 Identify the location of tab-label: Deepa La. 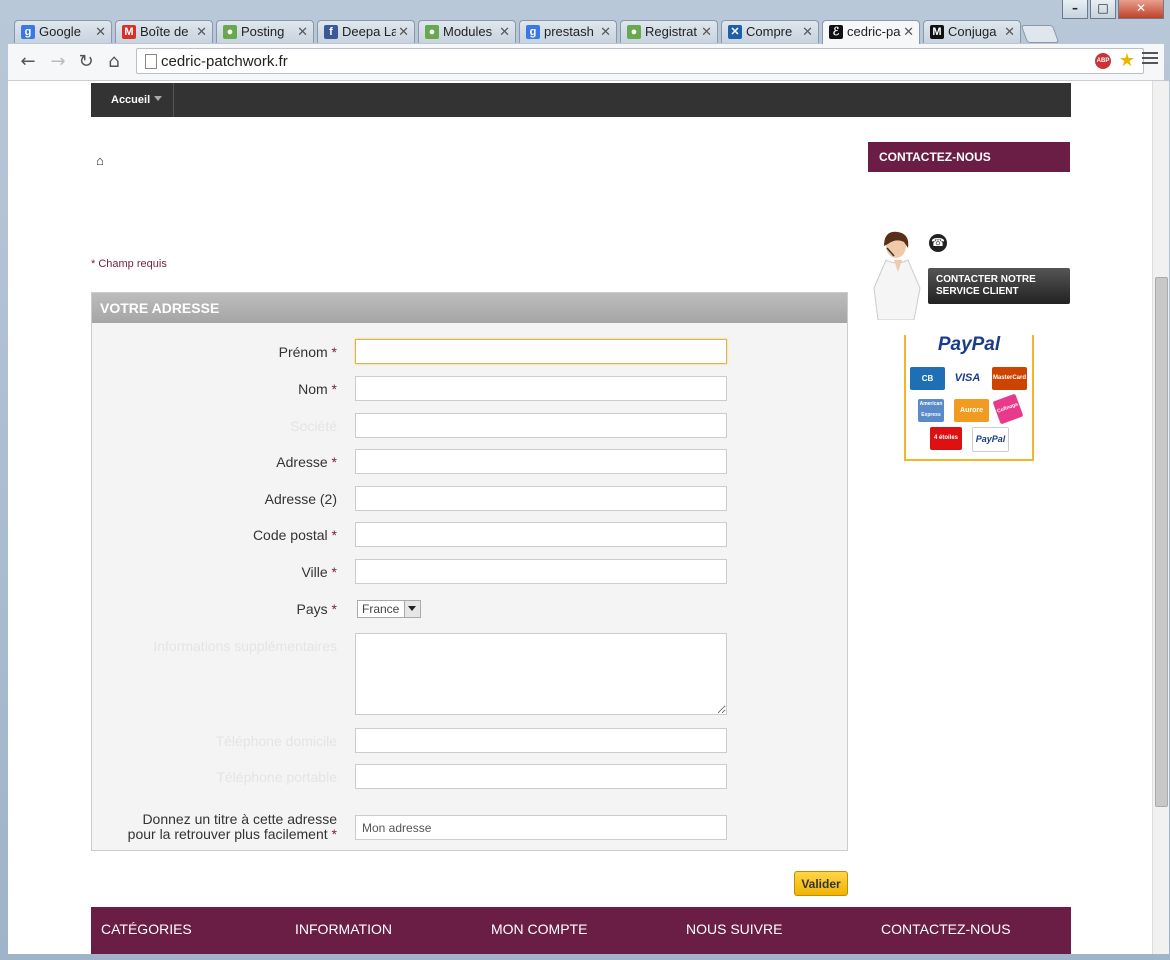
(369, 31).